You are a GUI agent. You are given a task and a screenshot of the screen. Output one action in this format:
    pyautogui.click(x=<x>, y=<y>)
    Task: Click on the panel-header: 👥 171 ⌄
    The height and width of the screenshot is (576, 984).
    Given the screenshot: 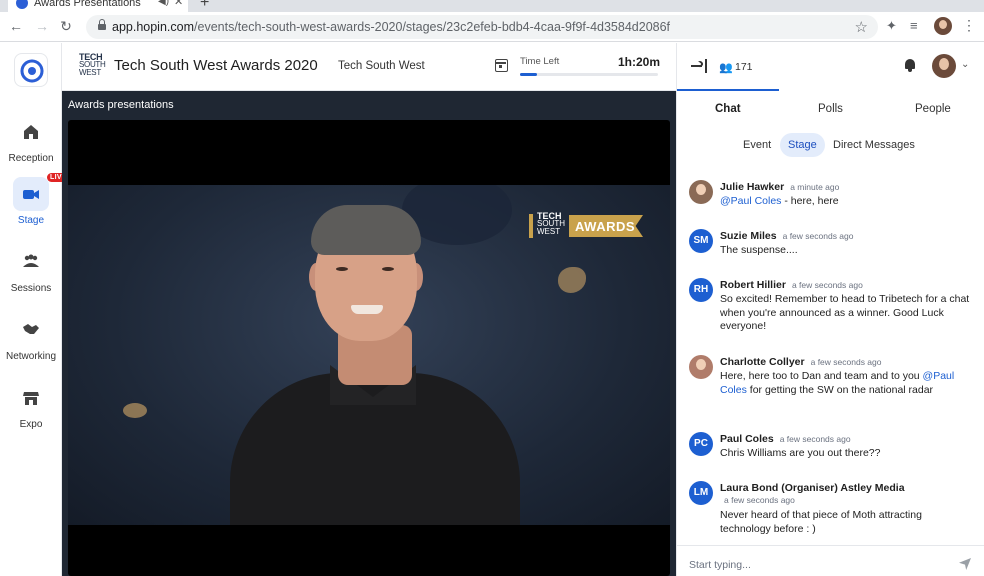 What is the action you would take?
    pyautogui.click(x=830, y=67)
    